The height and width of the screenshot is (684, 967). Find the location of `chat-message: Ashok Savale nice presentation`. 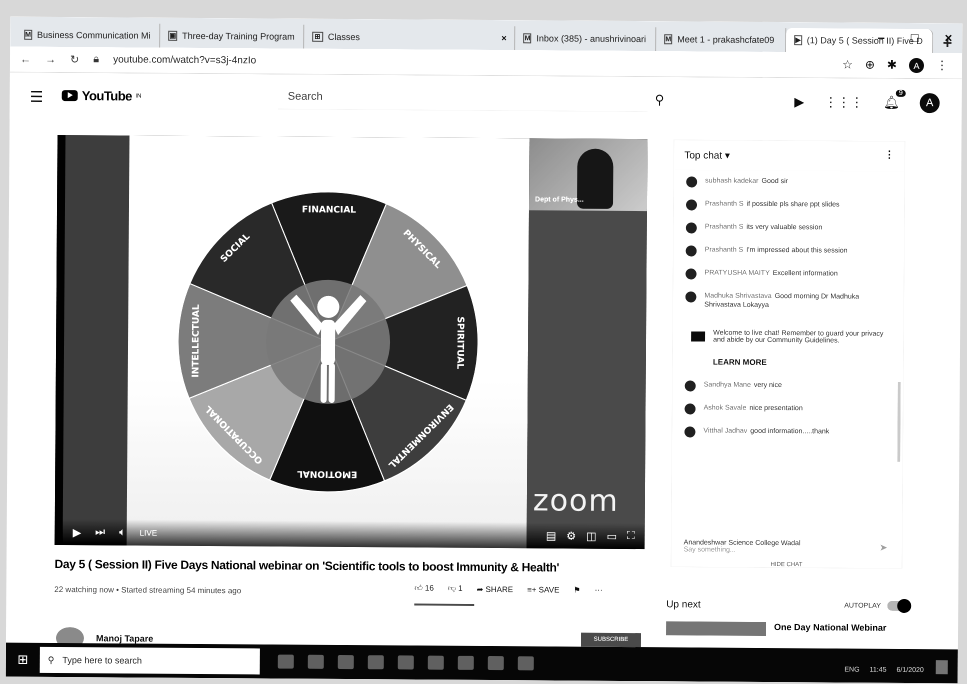

chat-message: Ashok Savale nice presentation is located at coordinates (788, 410).